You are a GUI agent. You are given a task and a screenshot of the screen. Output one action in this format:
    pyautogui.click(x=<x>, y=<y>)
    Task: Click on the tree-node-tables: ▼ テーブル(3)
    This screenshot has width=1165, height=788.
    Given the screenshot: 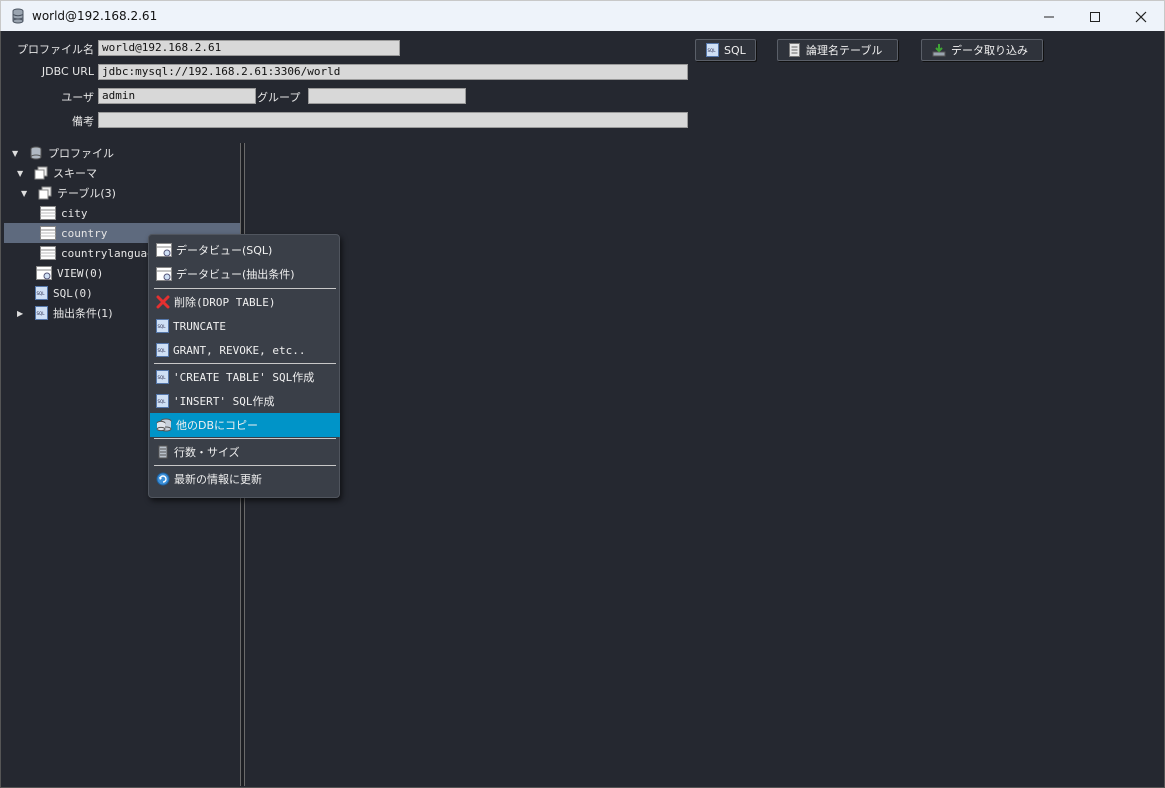 What is the action you would take?
    pyautogui.click(x=68, y=193)
    